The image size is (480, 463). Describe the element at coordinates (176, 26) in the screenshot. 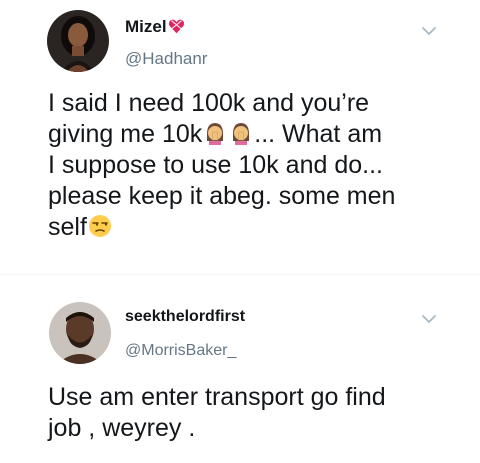

I see `heart-with-ribbon-icon` at that location.